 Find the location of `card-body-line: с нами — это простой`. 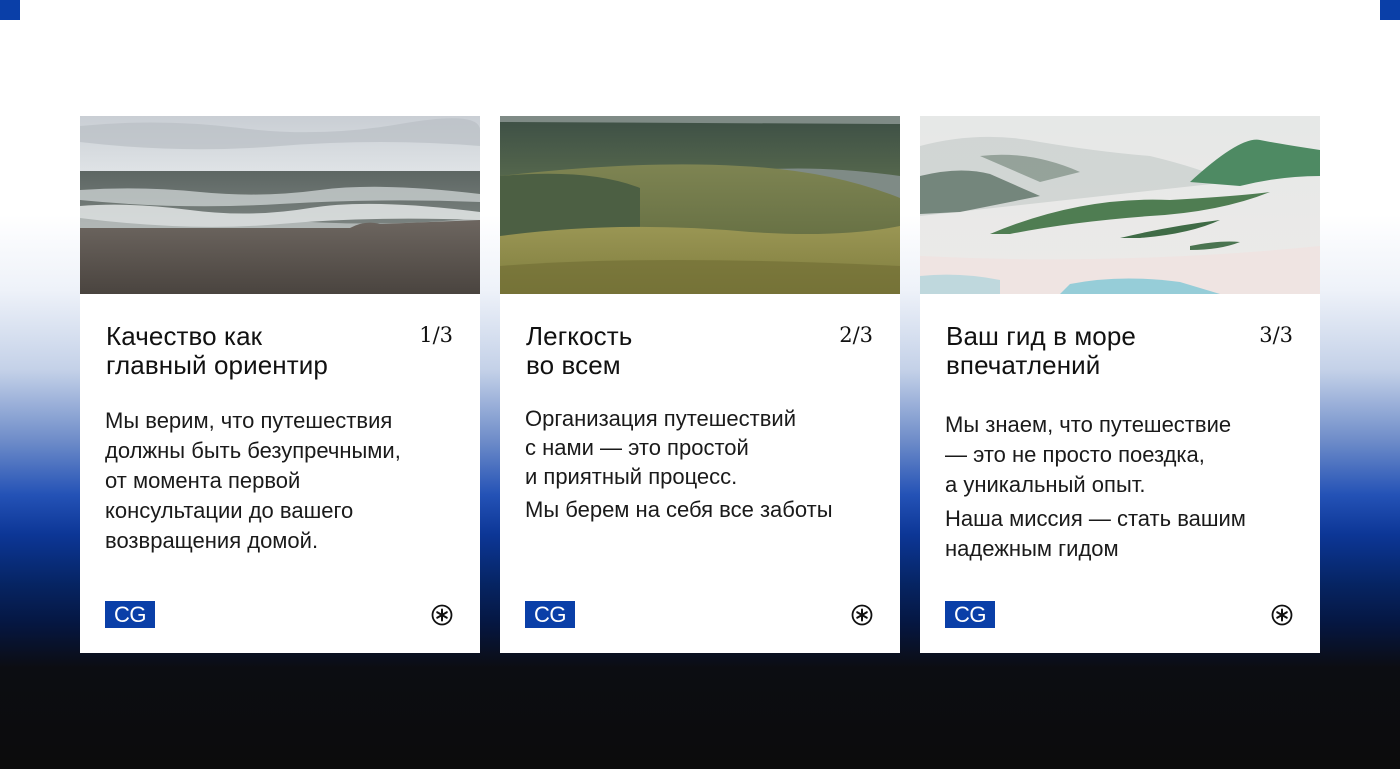

card-body-line: с нами — это простой is located at coordinates (637, 447).